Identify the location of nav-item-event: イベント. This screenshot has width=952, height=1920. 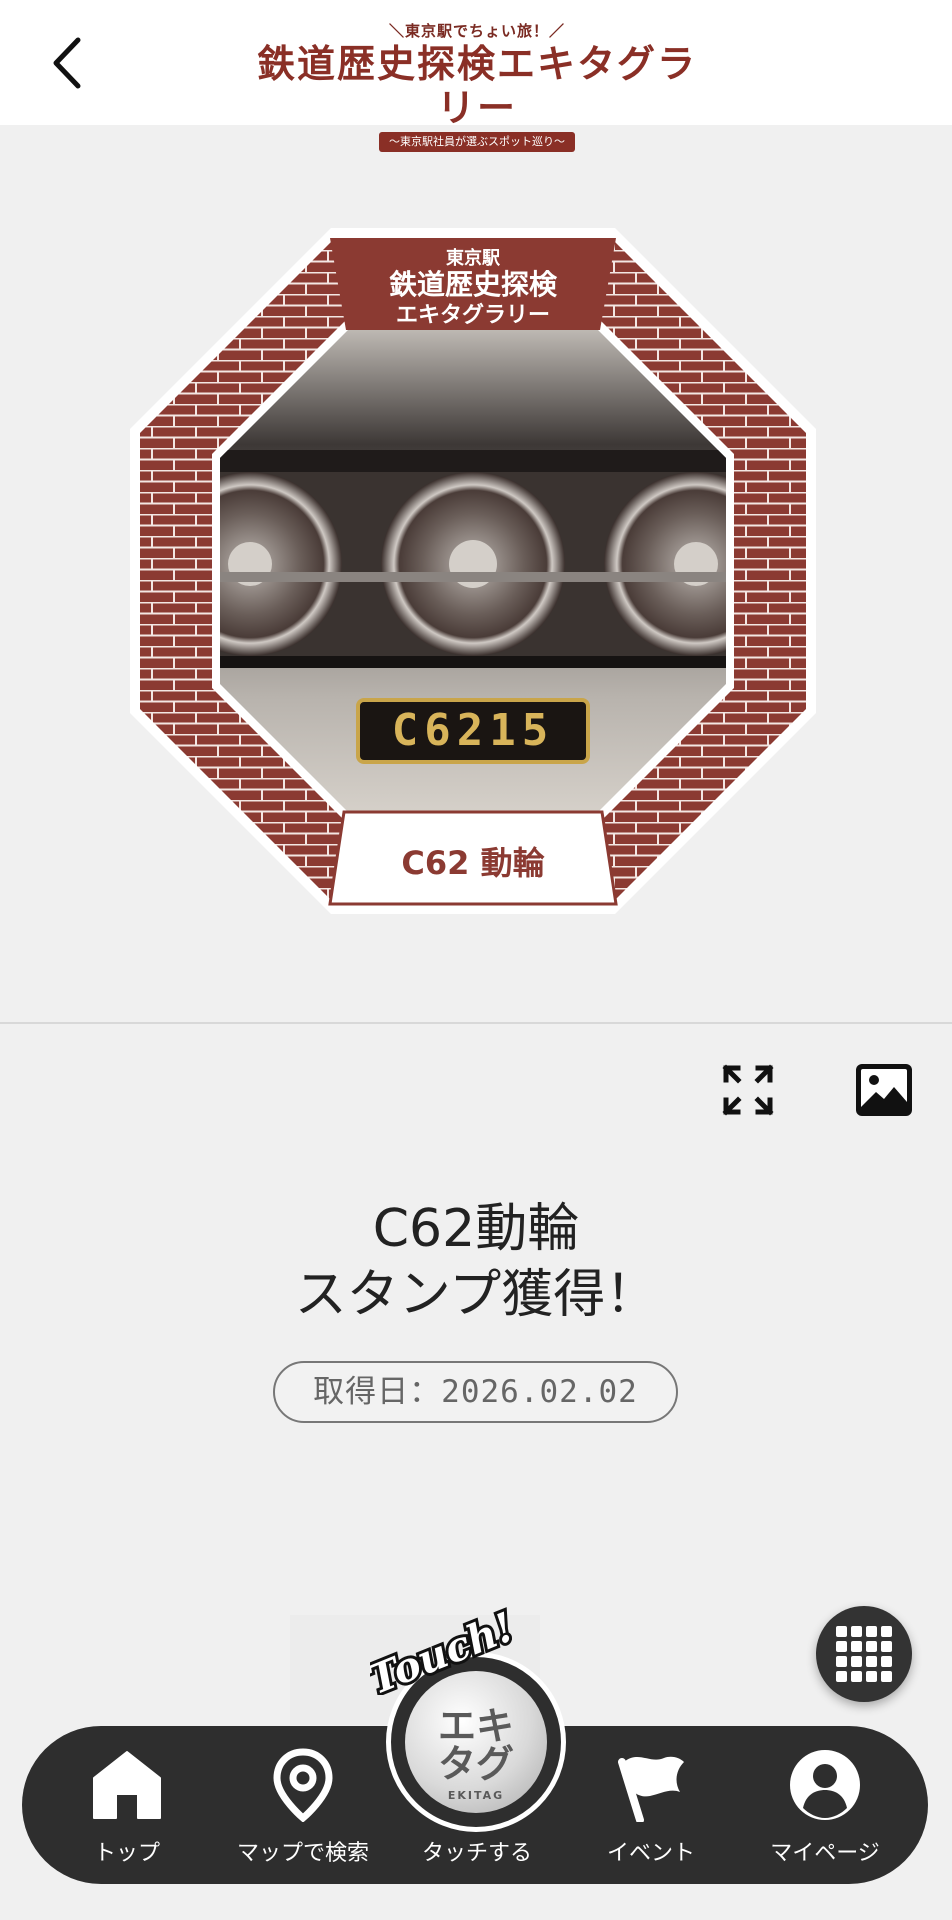
(651, 1805).